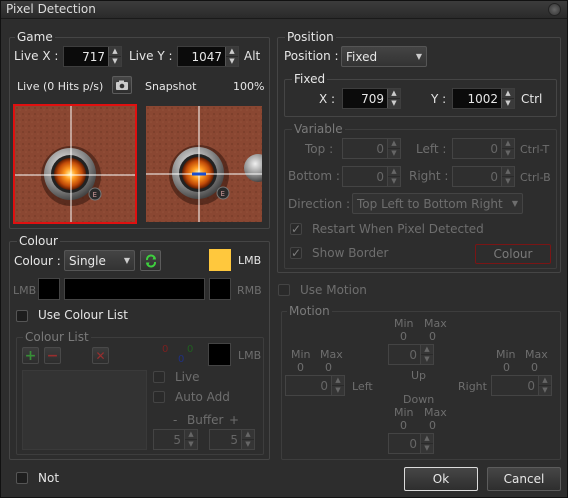 This screenshot has height=498, width=568. What do you see at coordinates (411, 443) in the screenshot?
I see `down-input: 0 ▲ ▼` at bounding box center [411, 443].